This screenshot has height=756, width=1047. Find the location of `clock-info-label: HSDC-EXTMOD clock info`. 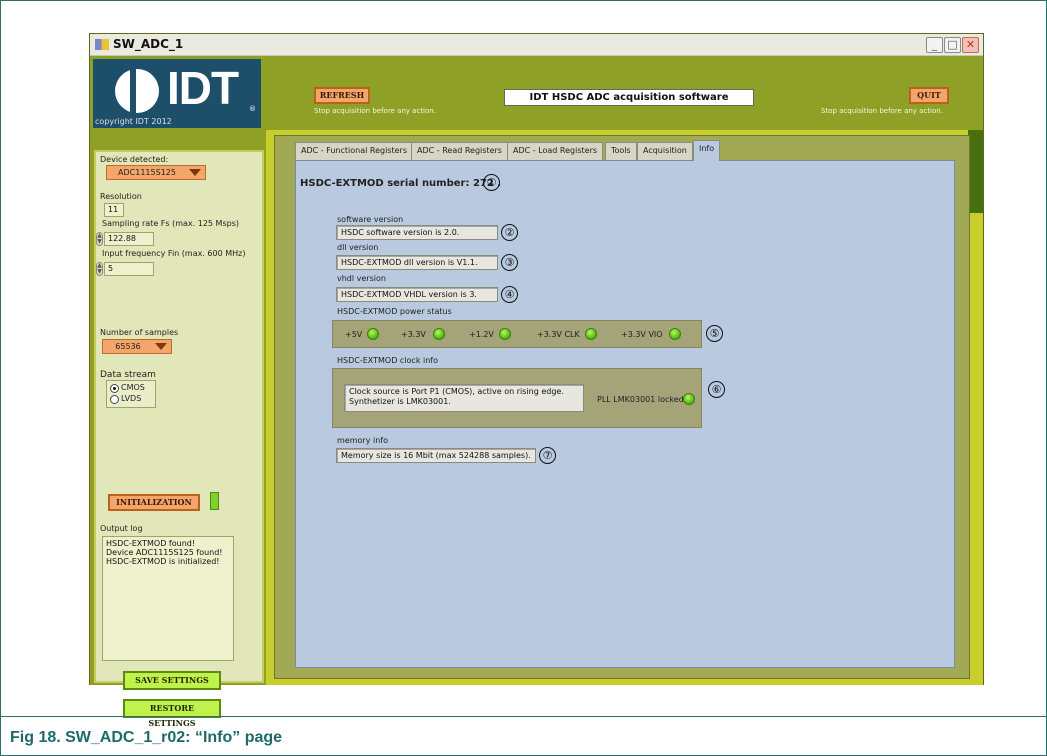

clock-info-label: HSDC-EXTMOD clock info is located at coordinates (388, 360).